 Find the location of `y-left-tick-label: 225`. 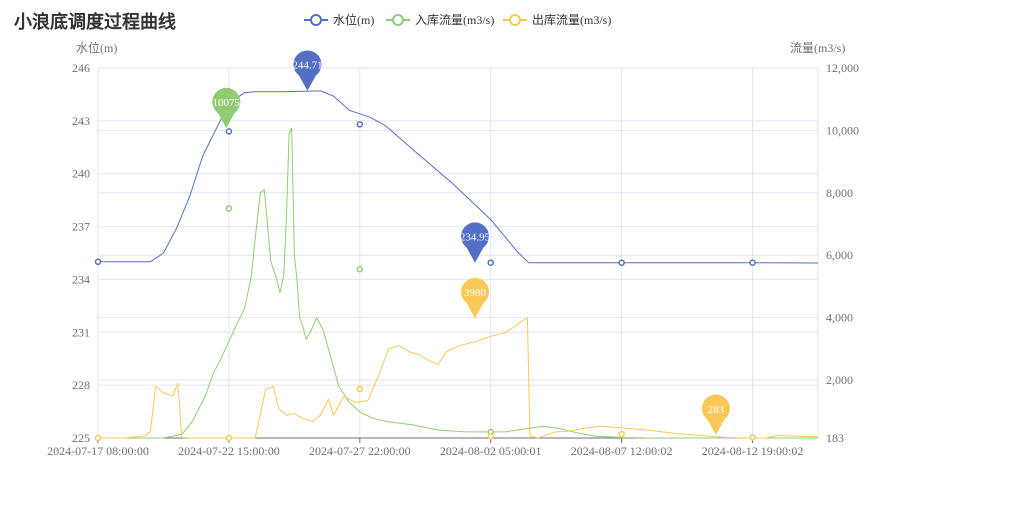

y-left-tick-label: 225 is located at coordinates (81, 438).